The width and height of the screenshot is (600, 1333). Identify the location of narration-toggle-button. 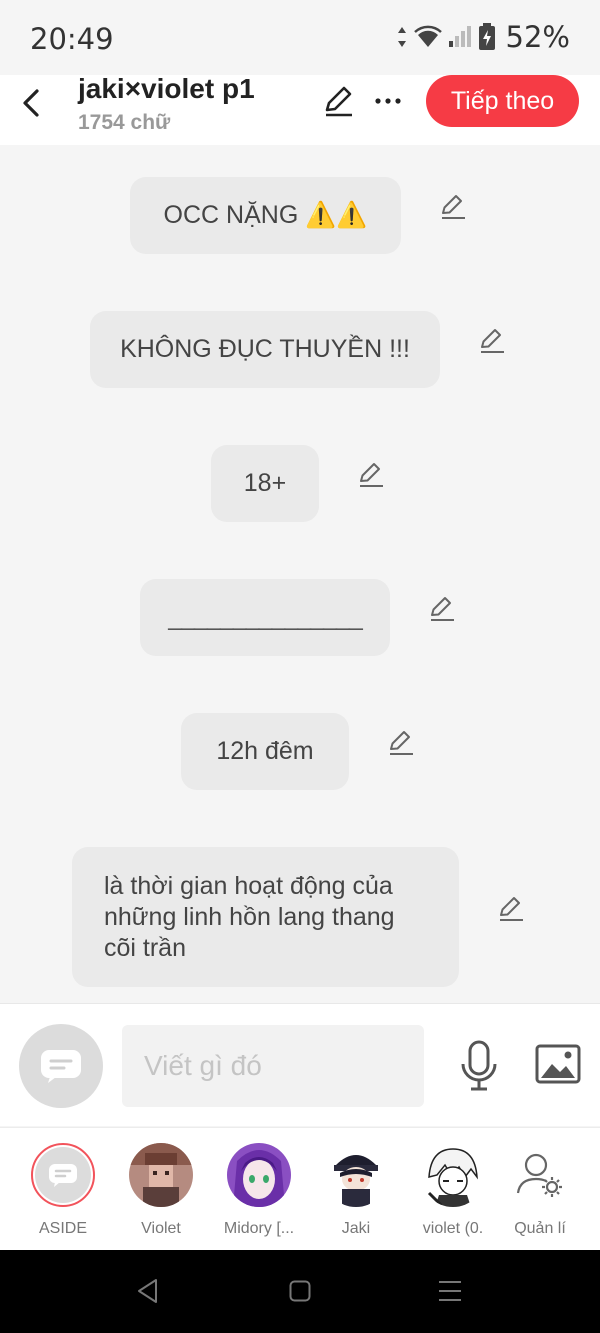
(61, 1066).